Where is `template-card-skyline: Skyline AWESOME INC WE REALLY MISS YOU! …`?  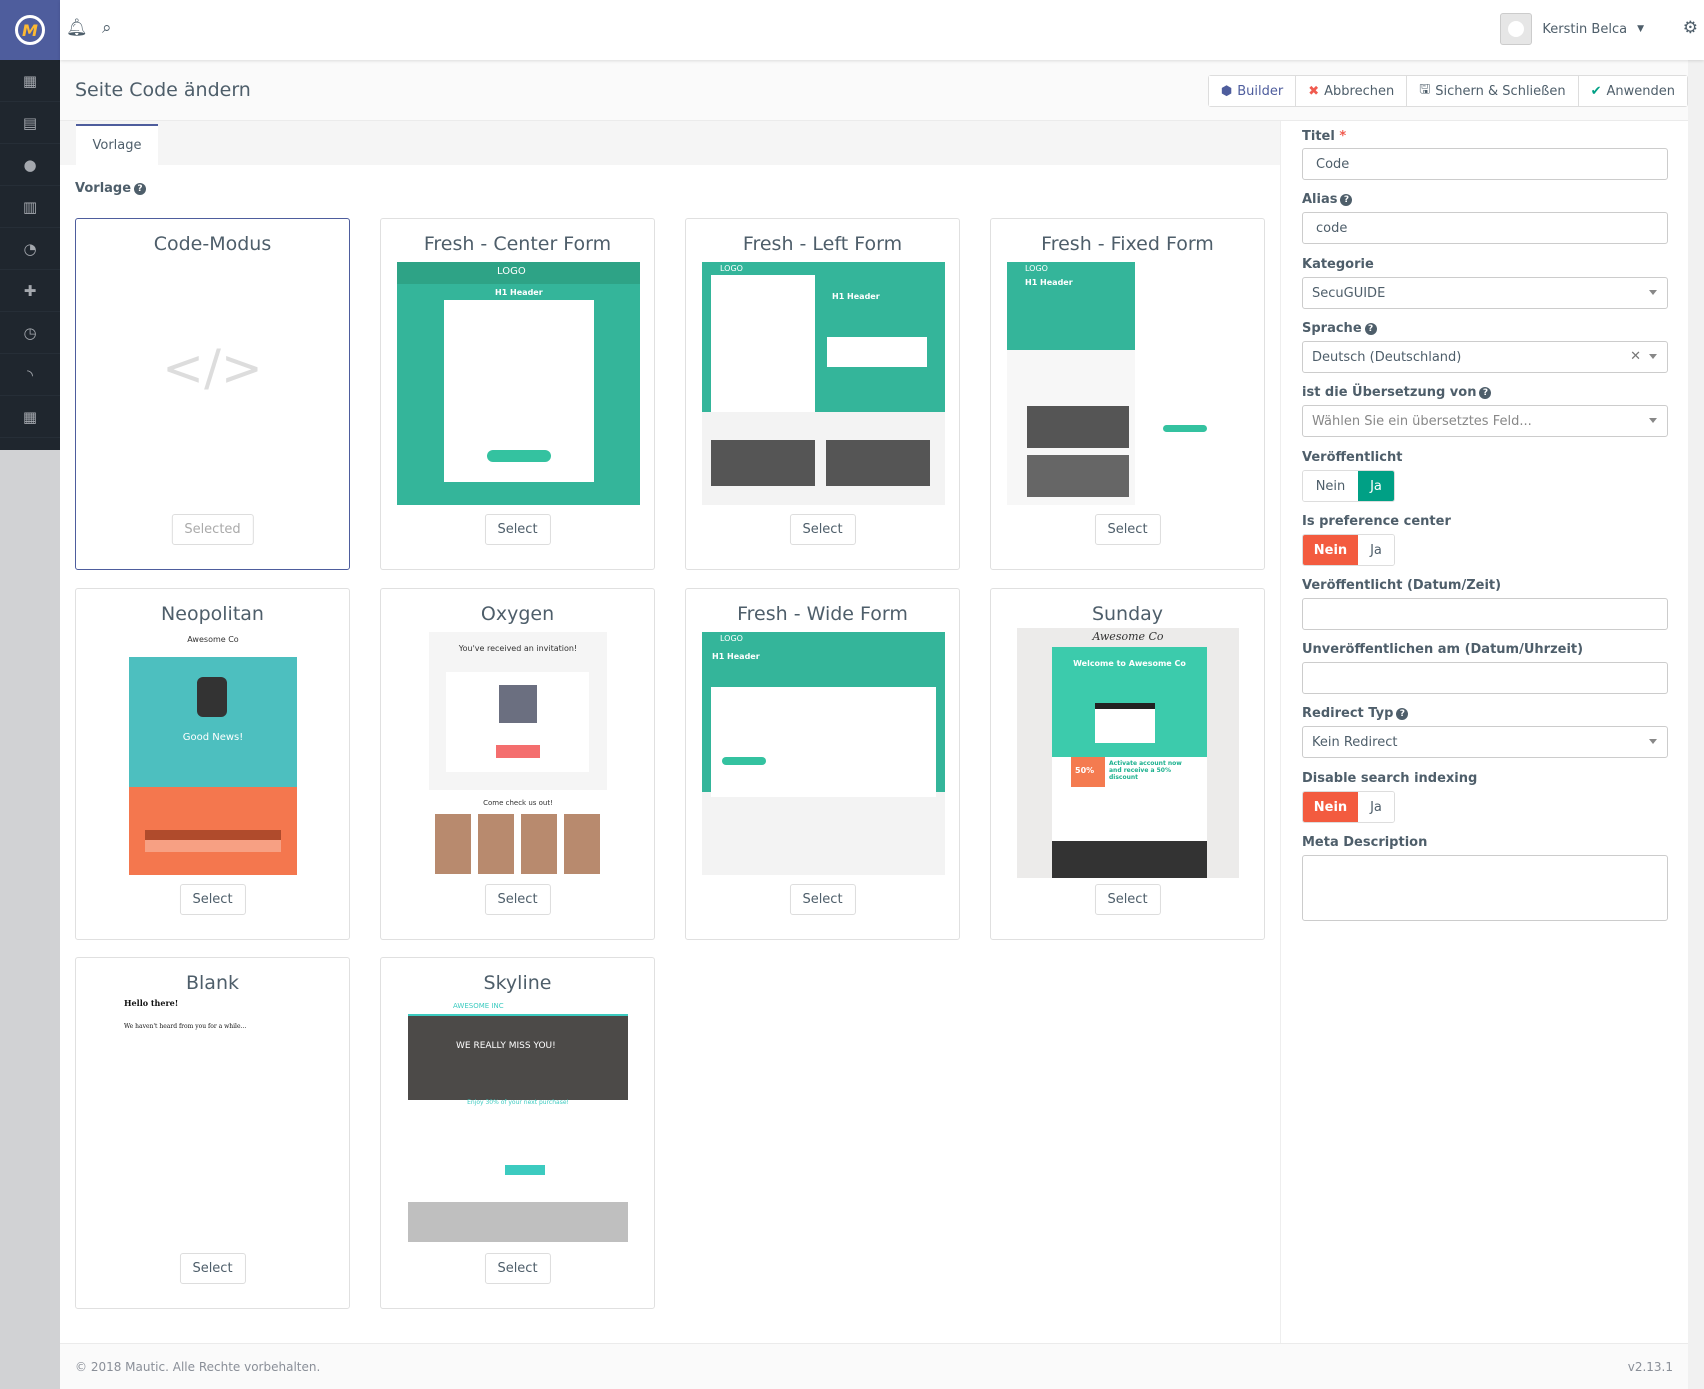 template-card-skyline: Skyline AWESOME INC WE REALLY MISS YOU! … is located at coordinates (517, 1133).